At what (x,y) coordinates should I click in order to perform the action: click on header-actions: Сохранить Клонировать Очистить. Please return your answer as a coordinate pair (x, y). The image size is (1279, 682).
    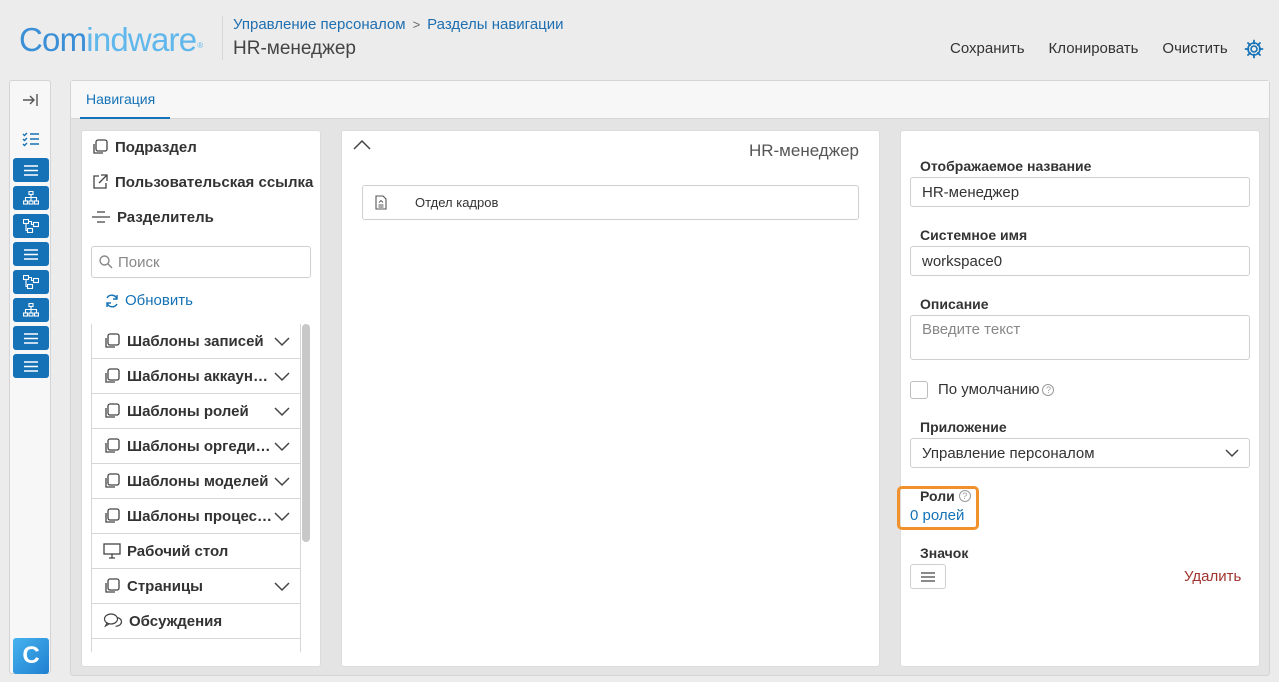
    Looking at the image, I should click on (1089, 48).